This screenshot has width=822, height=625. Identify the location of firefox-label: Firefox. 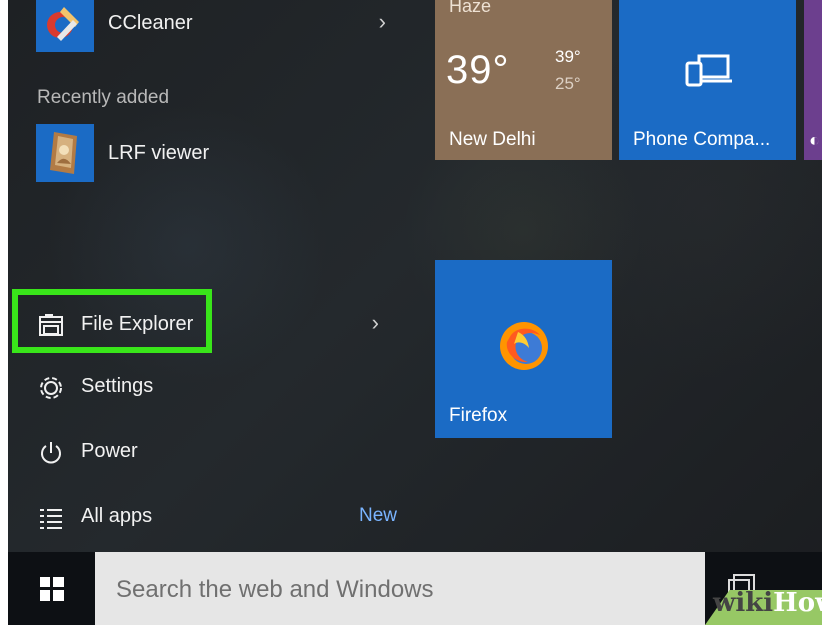
(478, 415).